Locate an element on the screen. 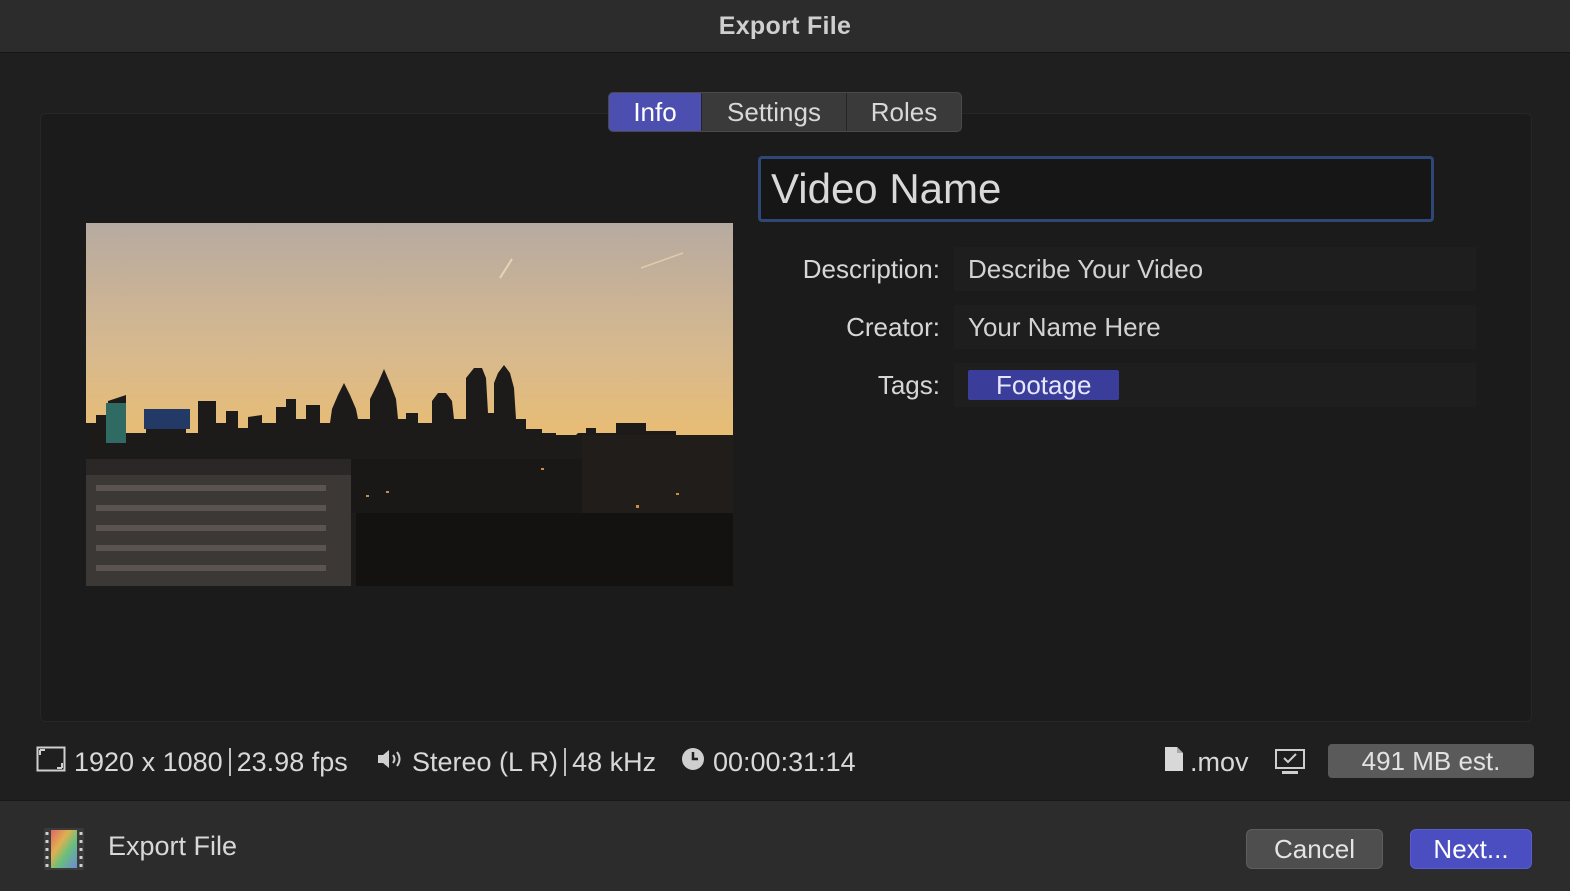 This screenshot has width=1570, height=891. duration-text: 00:00:31:14 is located at coordinates (784, 761).